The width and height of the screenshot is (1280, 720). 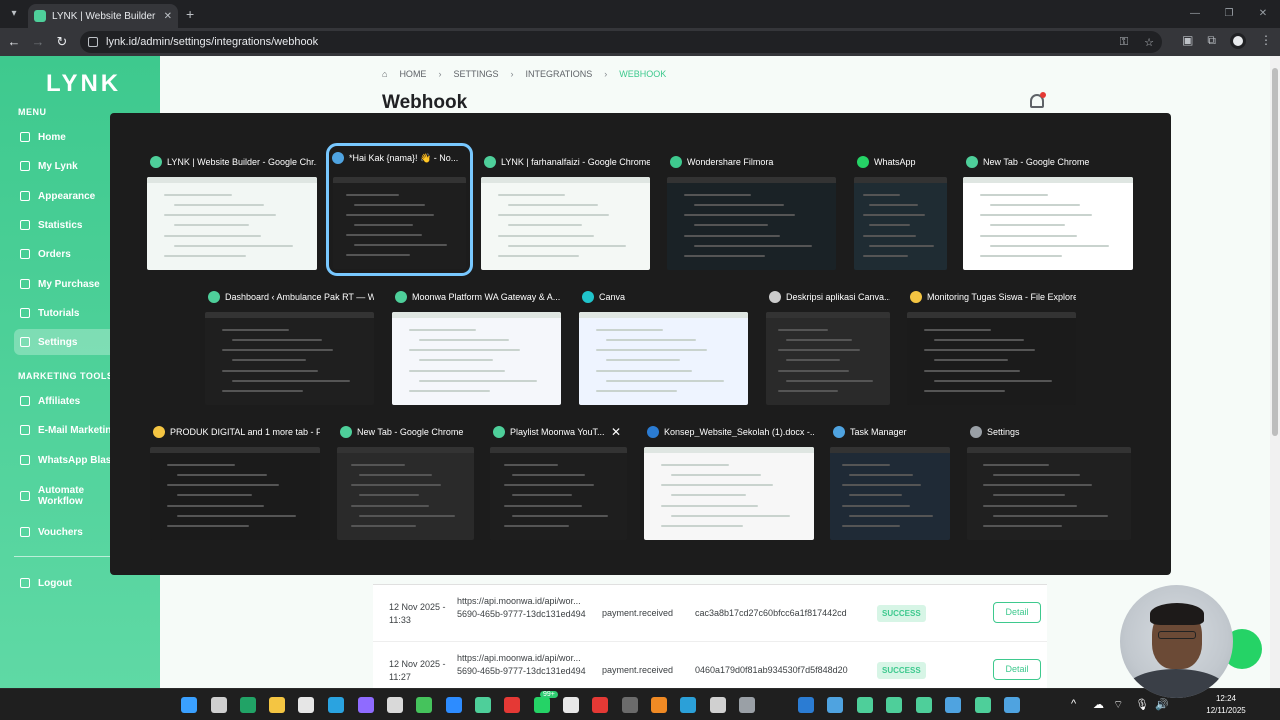 I want to click on profile-avatar, so click(x=1238, y=41).